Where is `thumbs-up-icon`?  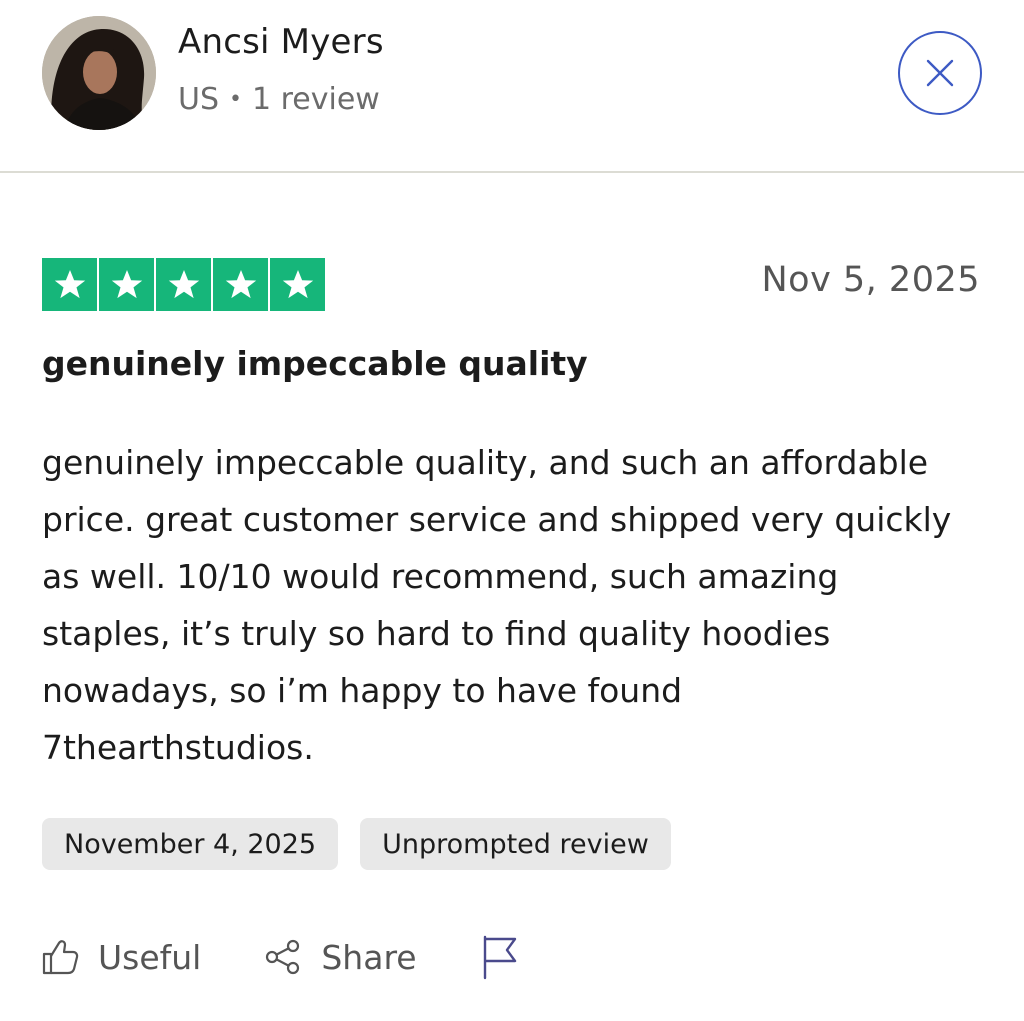
thumbs-up-icon is located at coordinates (60, 957).